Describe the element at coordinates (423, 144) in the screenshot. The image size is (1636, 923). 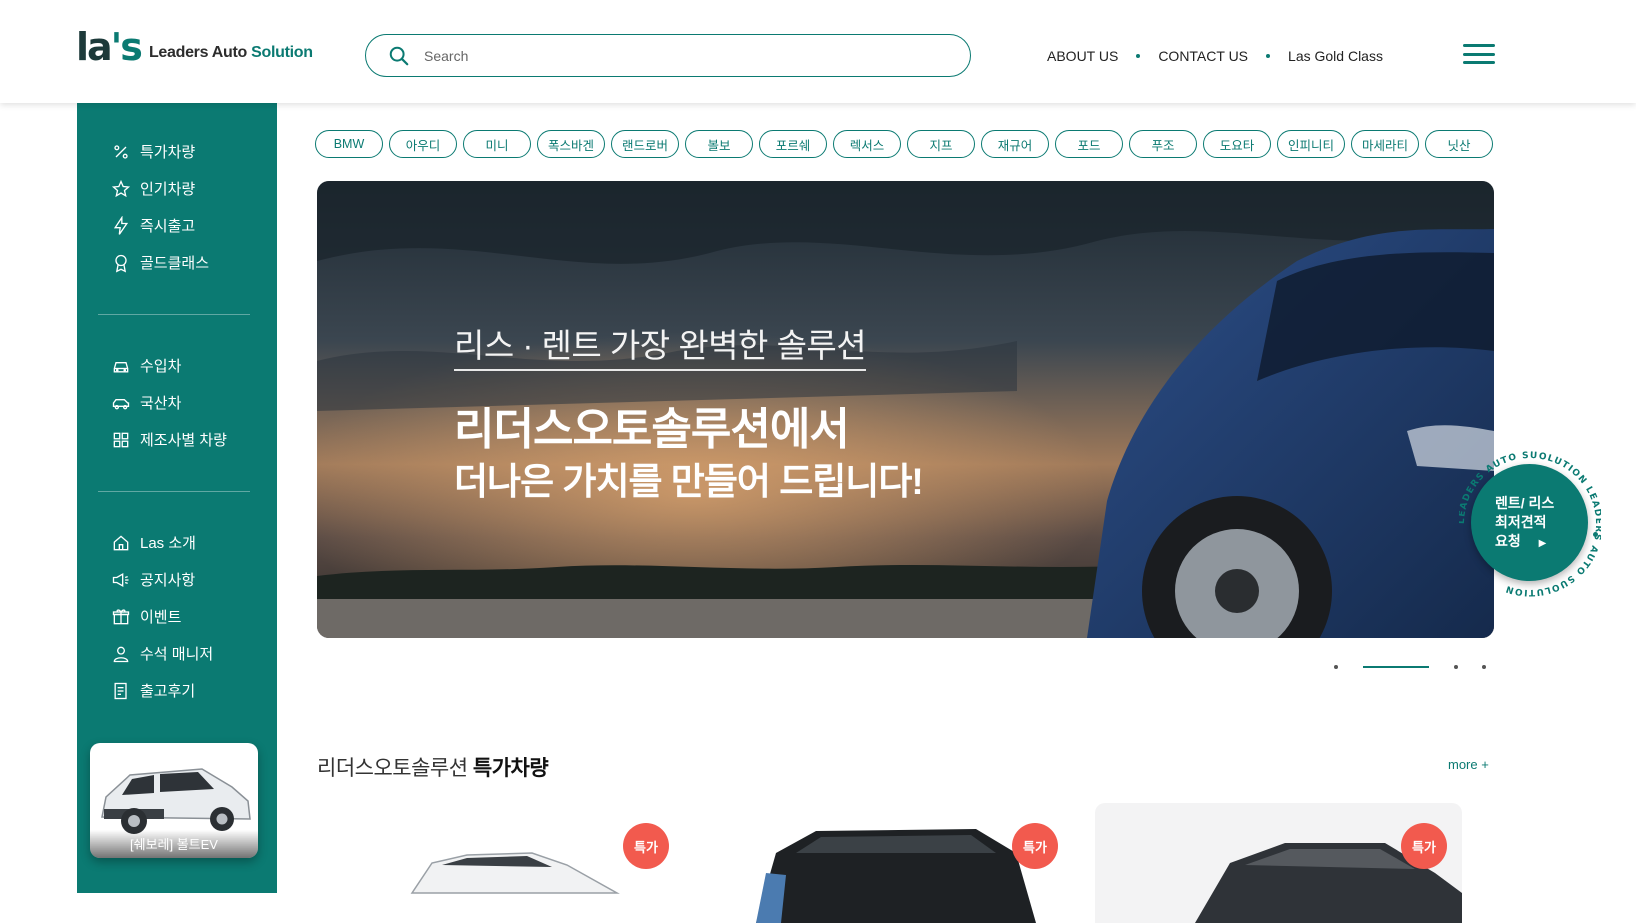
I see `brand-tag-audi: 아우디` at that location.